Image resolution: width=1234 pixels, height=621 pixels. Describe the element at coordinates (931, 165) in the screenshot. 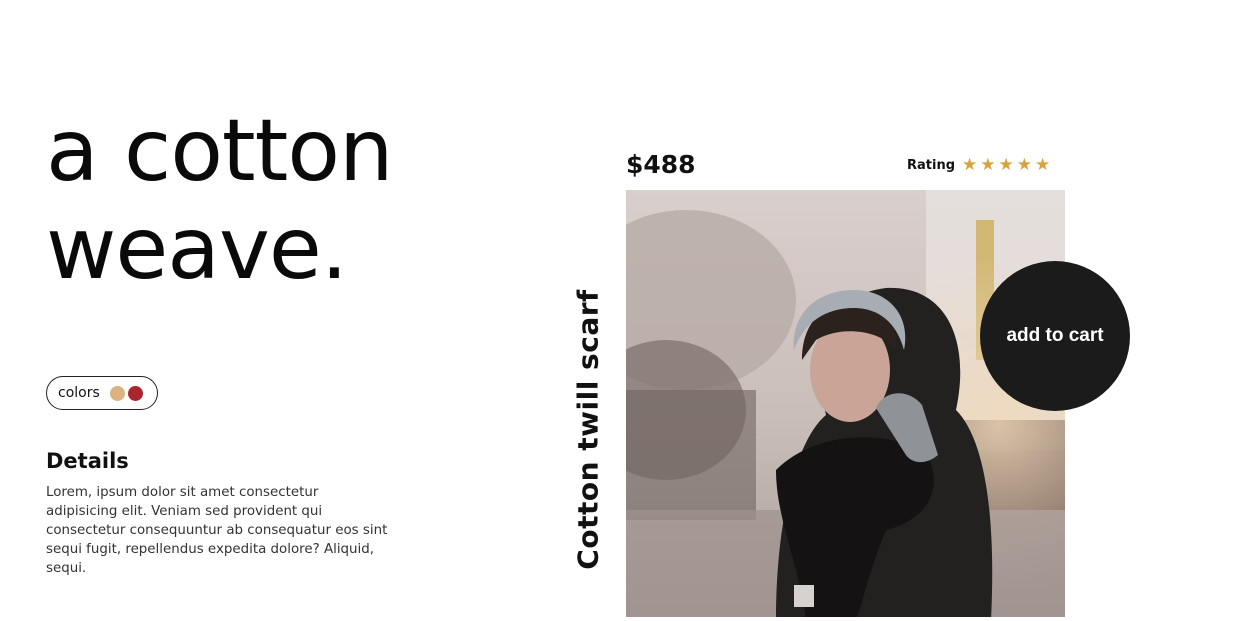

I see `rating-label: Rating` at that location.